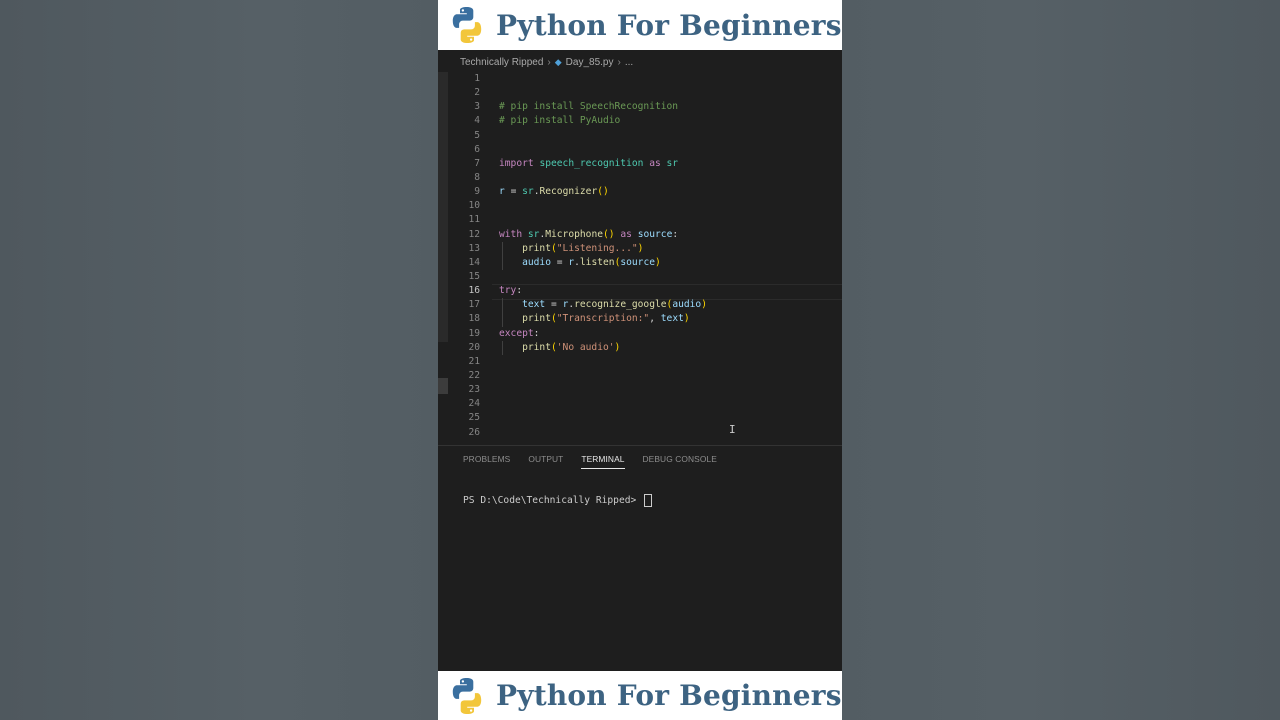  I want to click on code-line: 18 print("Transcription:", text), so click(640, 319).